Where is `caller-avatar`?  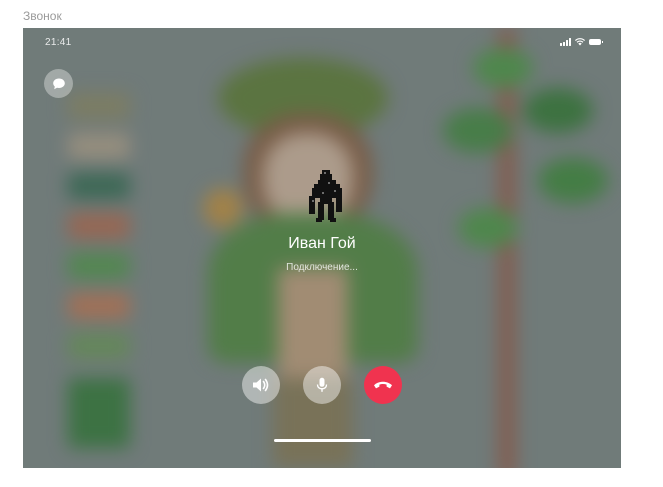 caller-avatar is located at coordinates (325, 196).